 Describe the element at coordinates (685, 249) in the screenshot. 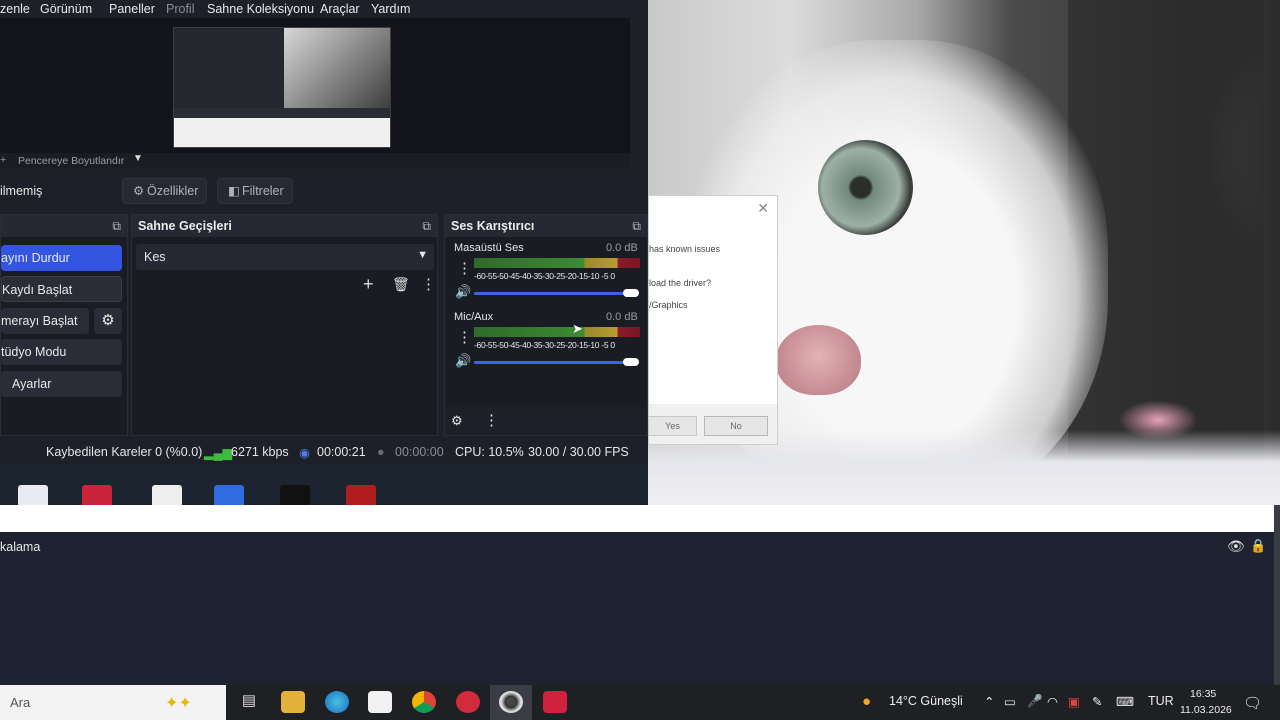

I see `dialog-text-1: has known issues` at that location.